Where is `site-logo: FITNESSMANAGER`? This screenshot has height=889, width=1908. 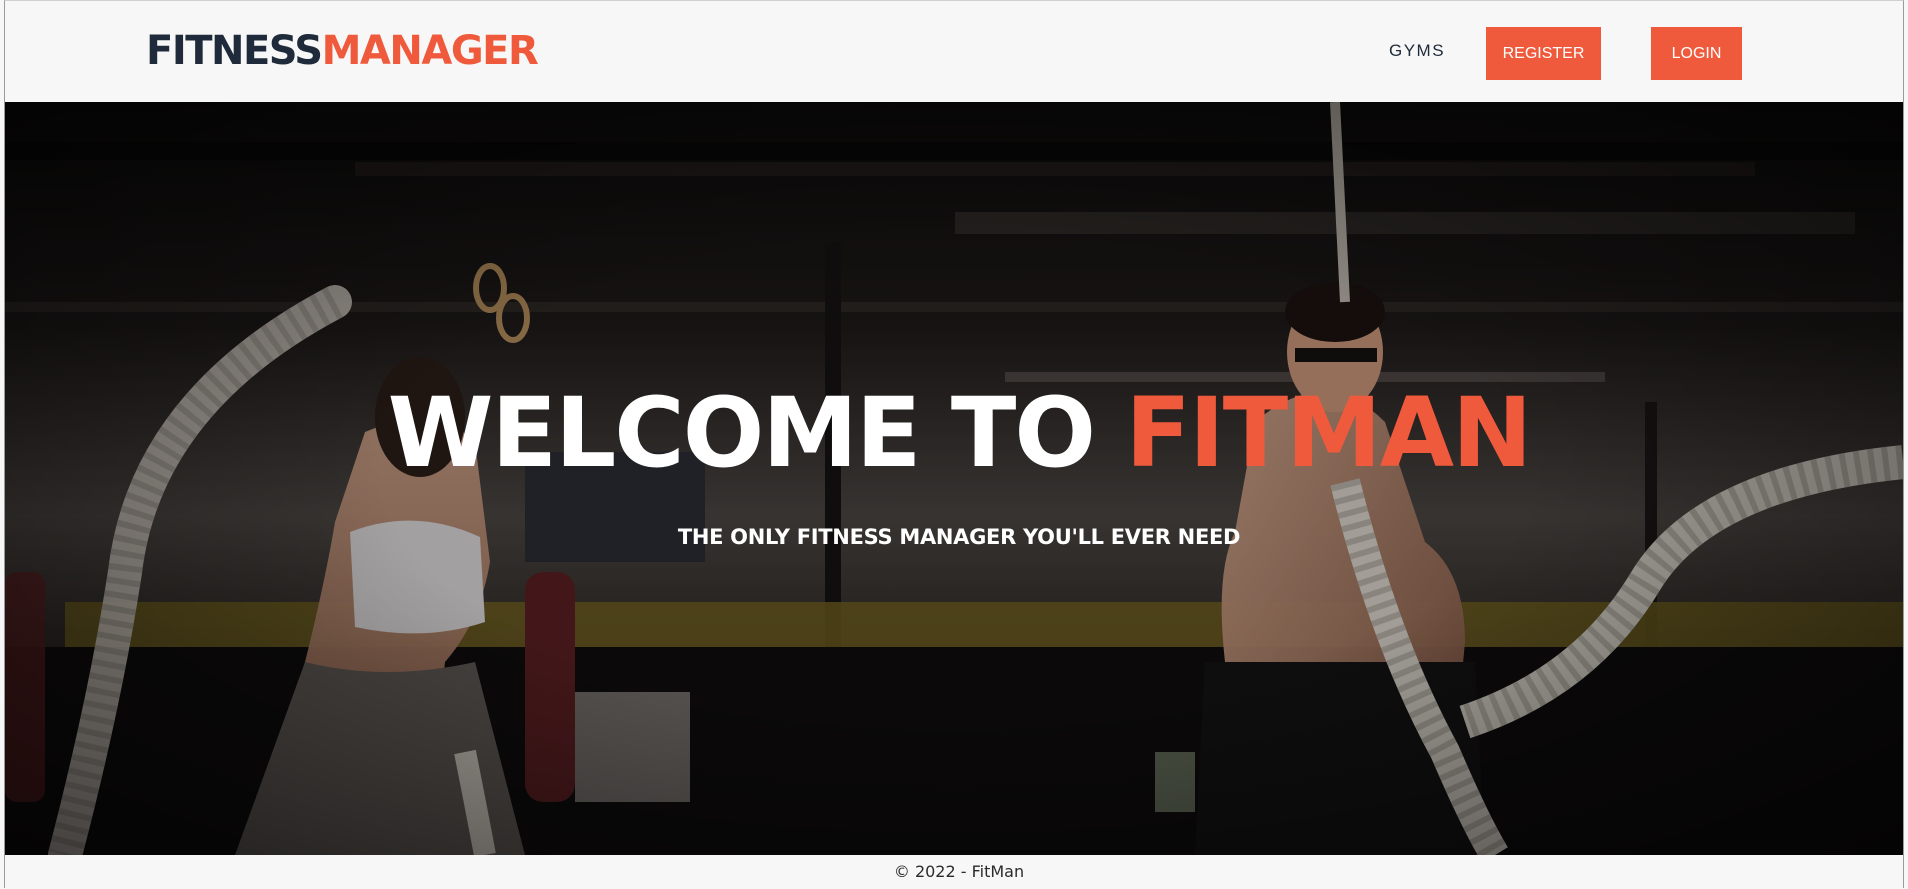
site-logo: FITNESSMANAGER is located at coordinates (342, 51).